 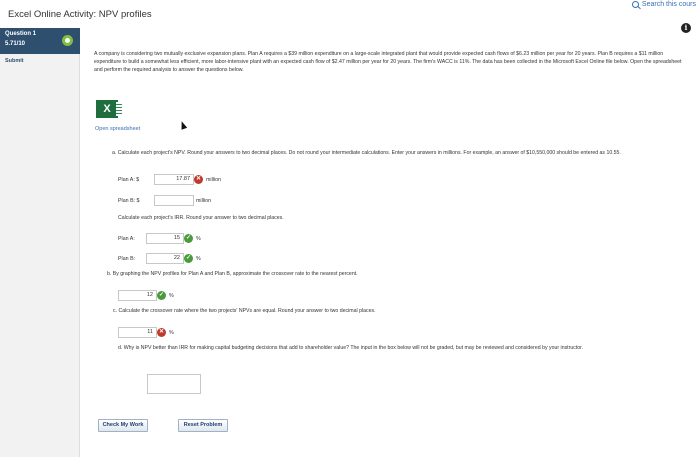 I want to click on npv-plan-b-input, so click(x=174, y=200).